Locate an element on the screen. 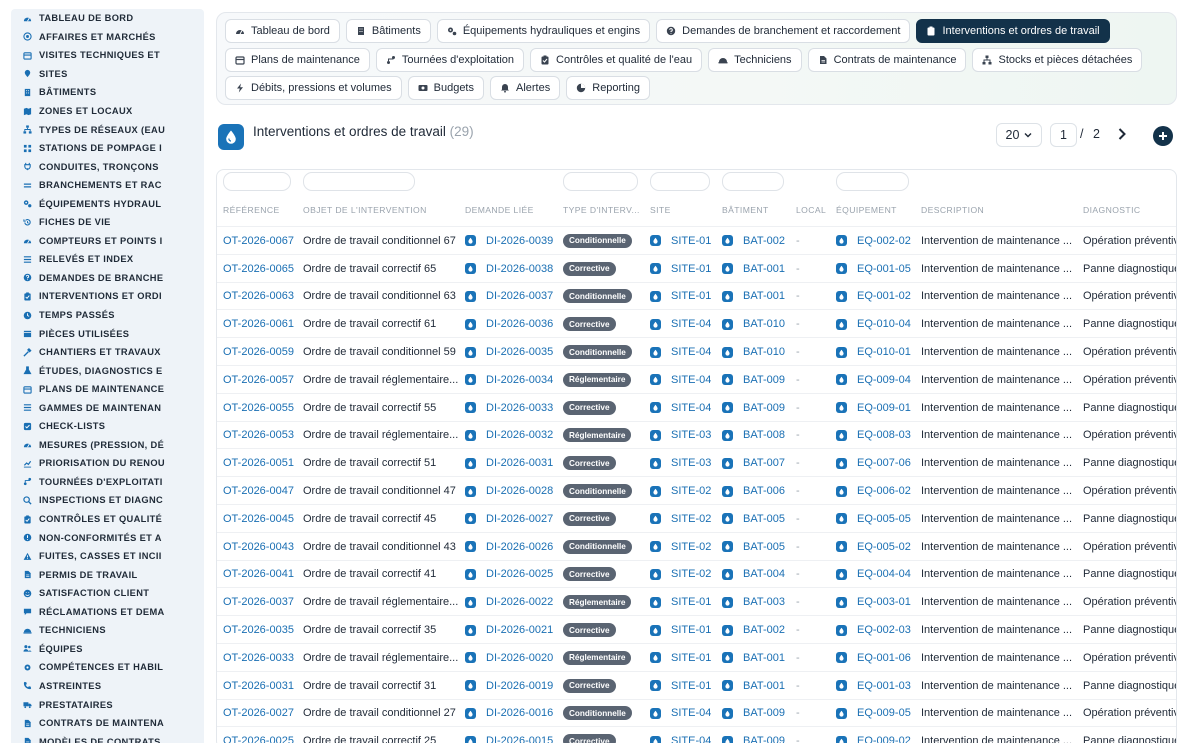  cell-demande: DI-2026-0031 is located at coordinates (509, 463).